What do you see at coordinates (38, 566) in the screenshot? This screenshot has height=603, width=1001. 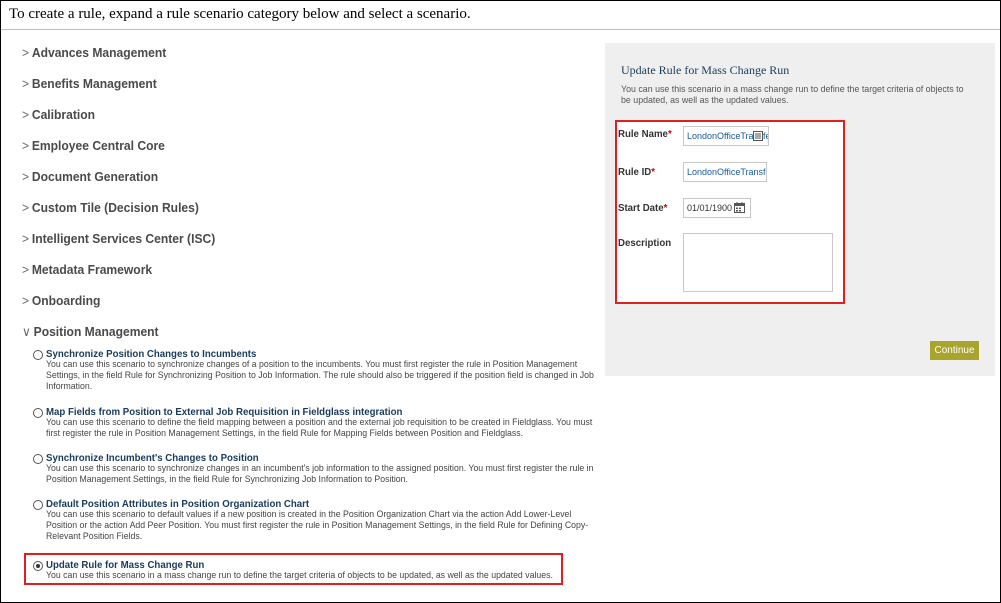 I see `scenario-radio-selected` at bounding box center [38, 566].